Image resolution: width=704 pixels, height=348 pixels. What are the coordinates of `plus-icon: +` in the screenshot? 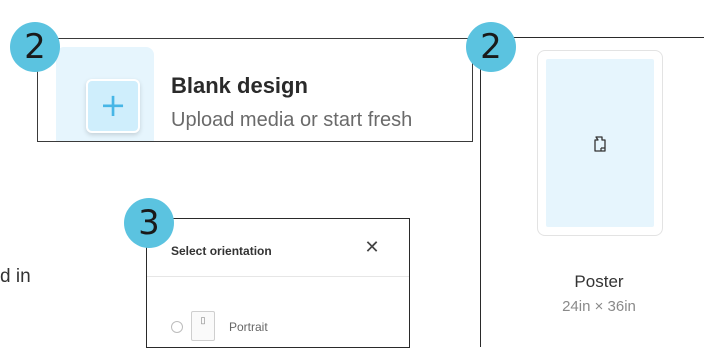 It's located at (113, 106).